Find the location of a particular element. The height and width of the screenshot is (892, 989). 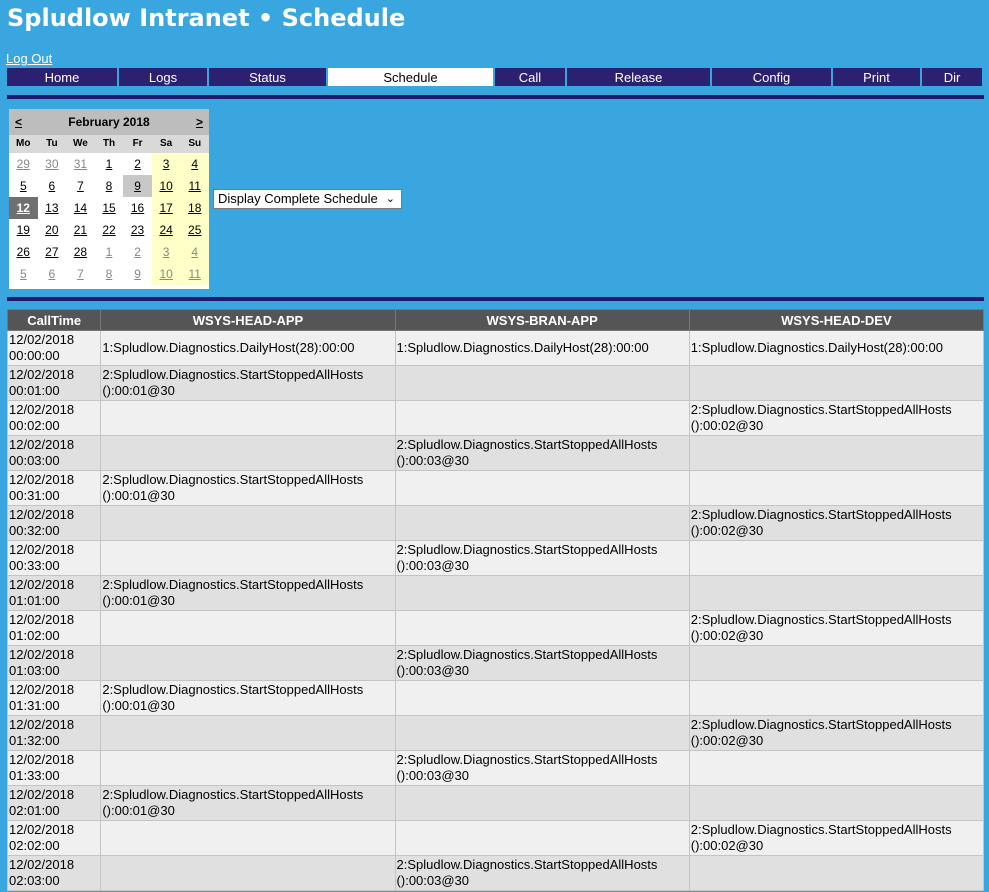

calltime-cell: 12/02/2018 00:00:00 is located at coordinates (54, 348).